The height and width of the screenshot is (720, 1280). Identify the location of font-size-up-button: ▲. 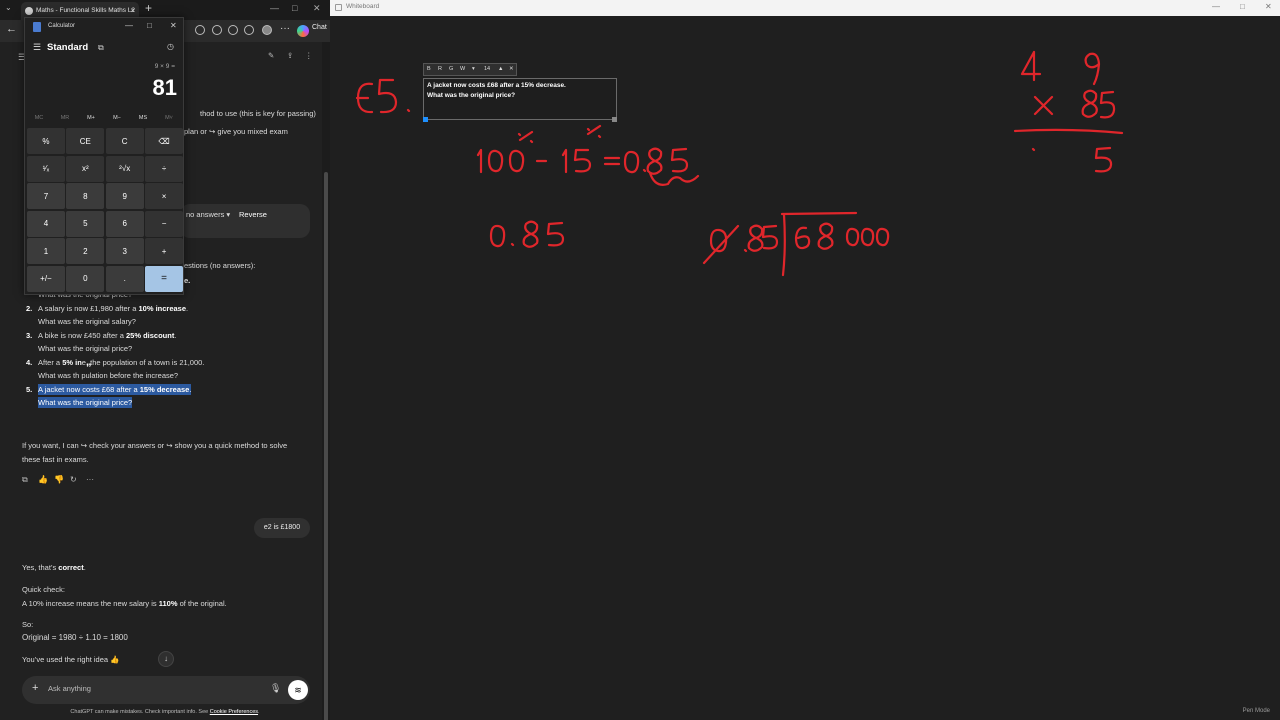
(500, 69).